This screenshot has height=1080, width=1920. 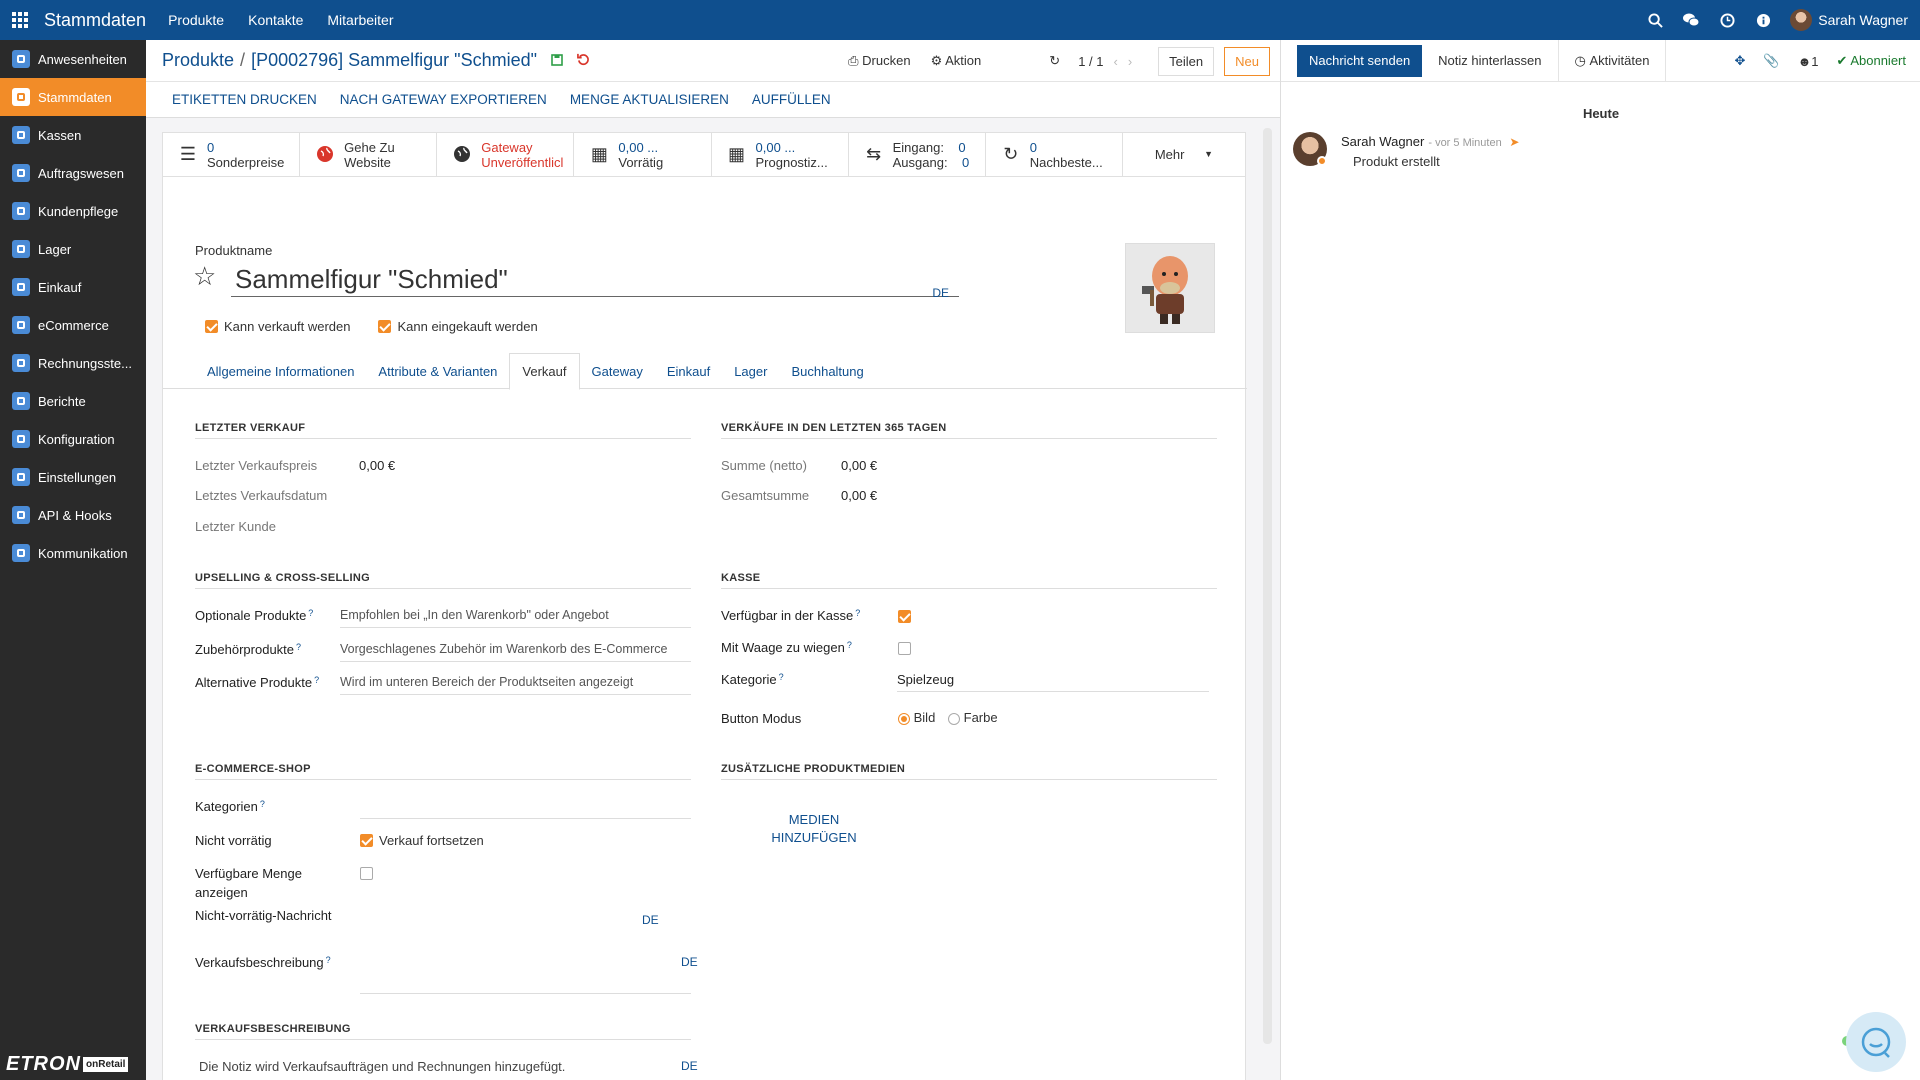 What do you see at coordinates (1871, 61) in the screenshot?
I see `subscribed-button: ✔ Abonniert` at bounding box center [1871, 61].